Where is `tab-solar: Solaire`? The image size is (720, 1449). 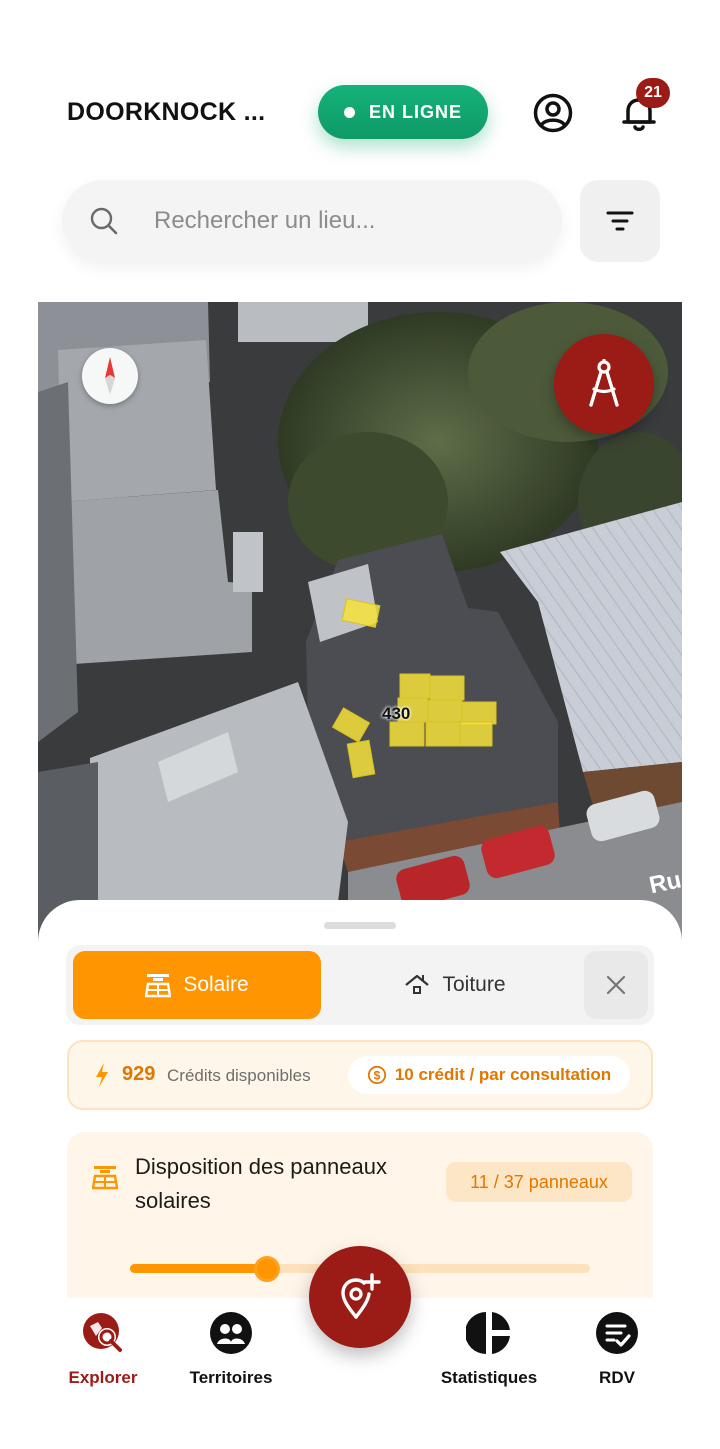 tab-solar: Solaire is located at coordinates (197, 985).